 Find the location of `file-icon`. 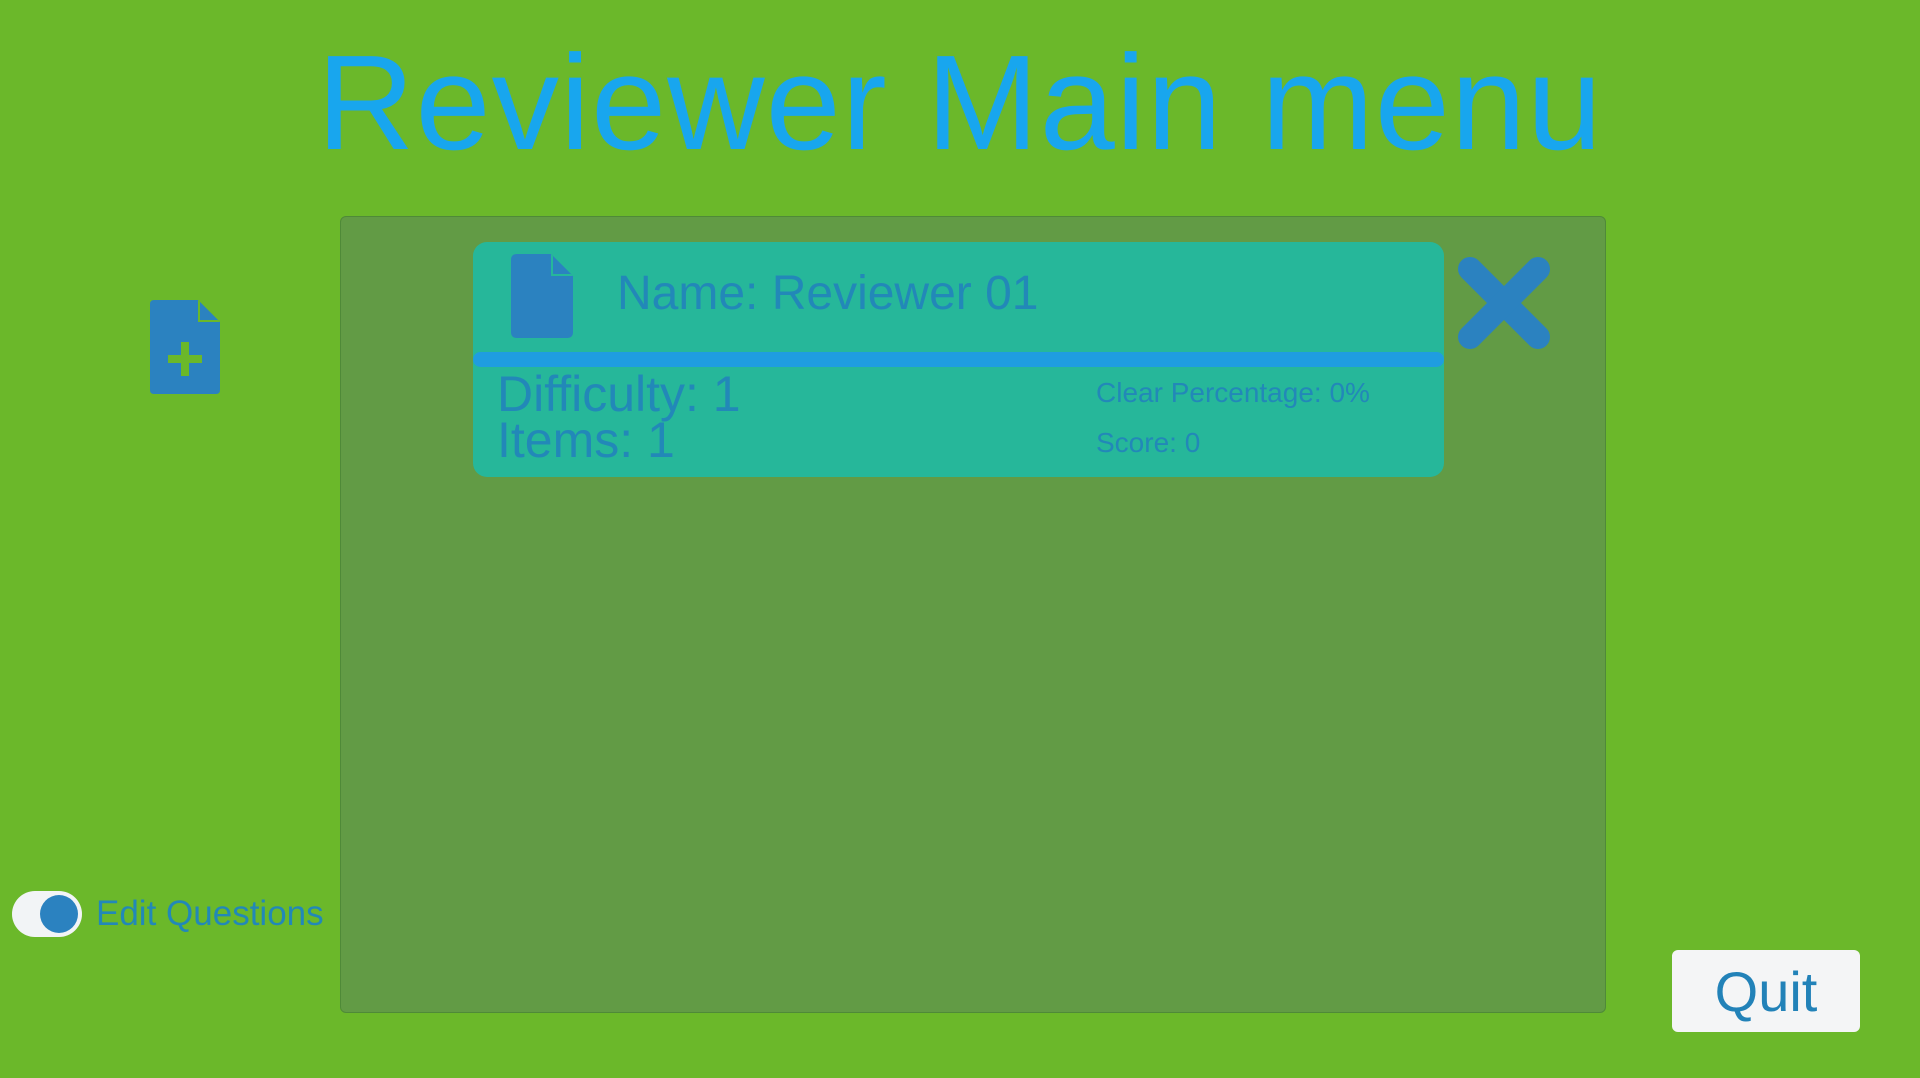

file-icon is located at coordinates (542, 296).